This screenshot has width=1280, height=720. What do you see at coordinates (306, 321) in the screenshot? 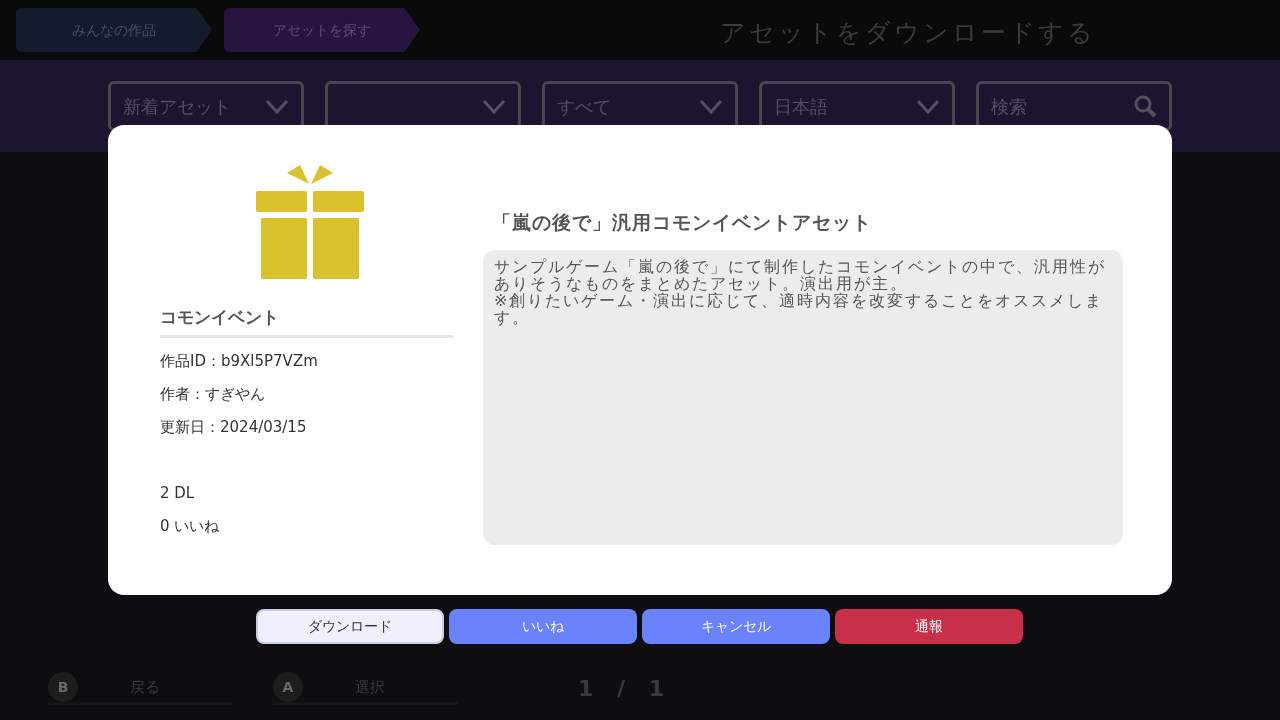
I see `category-heading: コモンイベント` at bounding box center [306, 321].